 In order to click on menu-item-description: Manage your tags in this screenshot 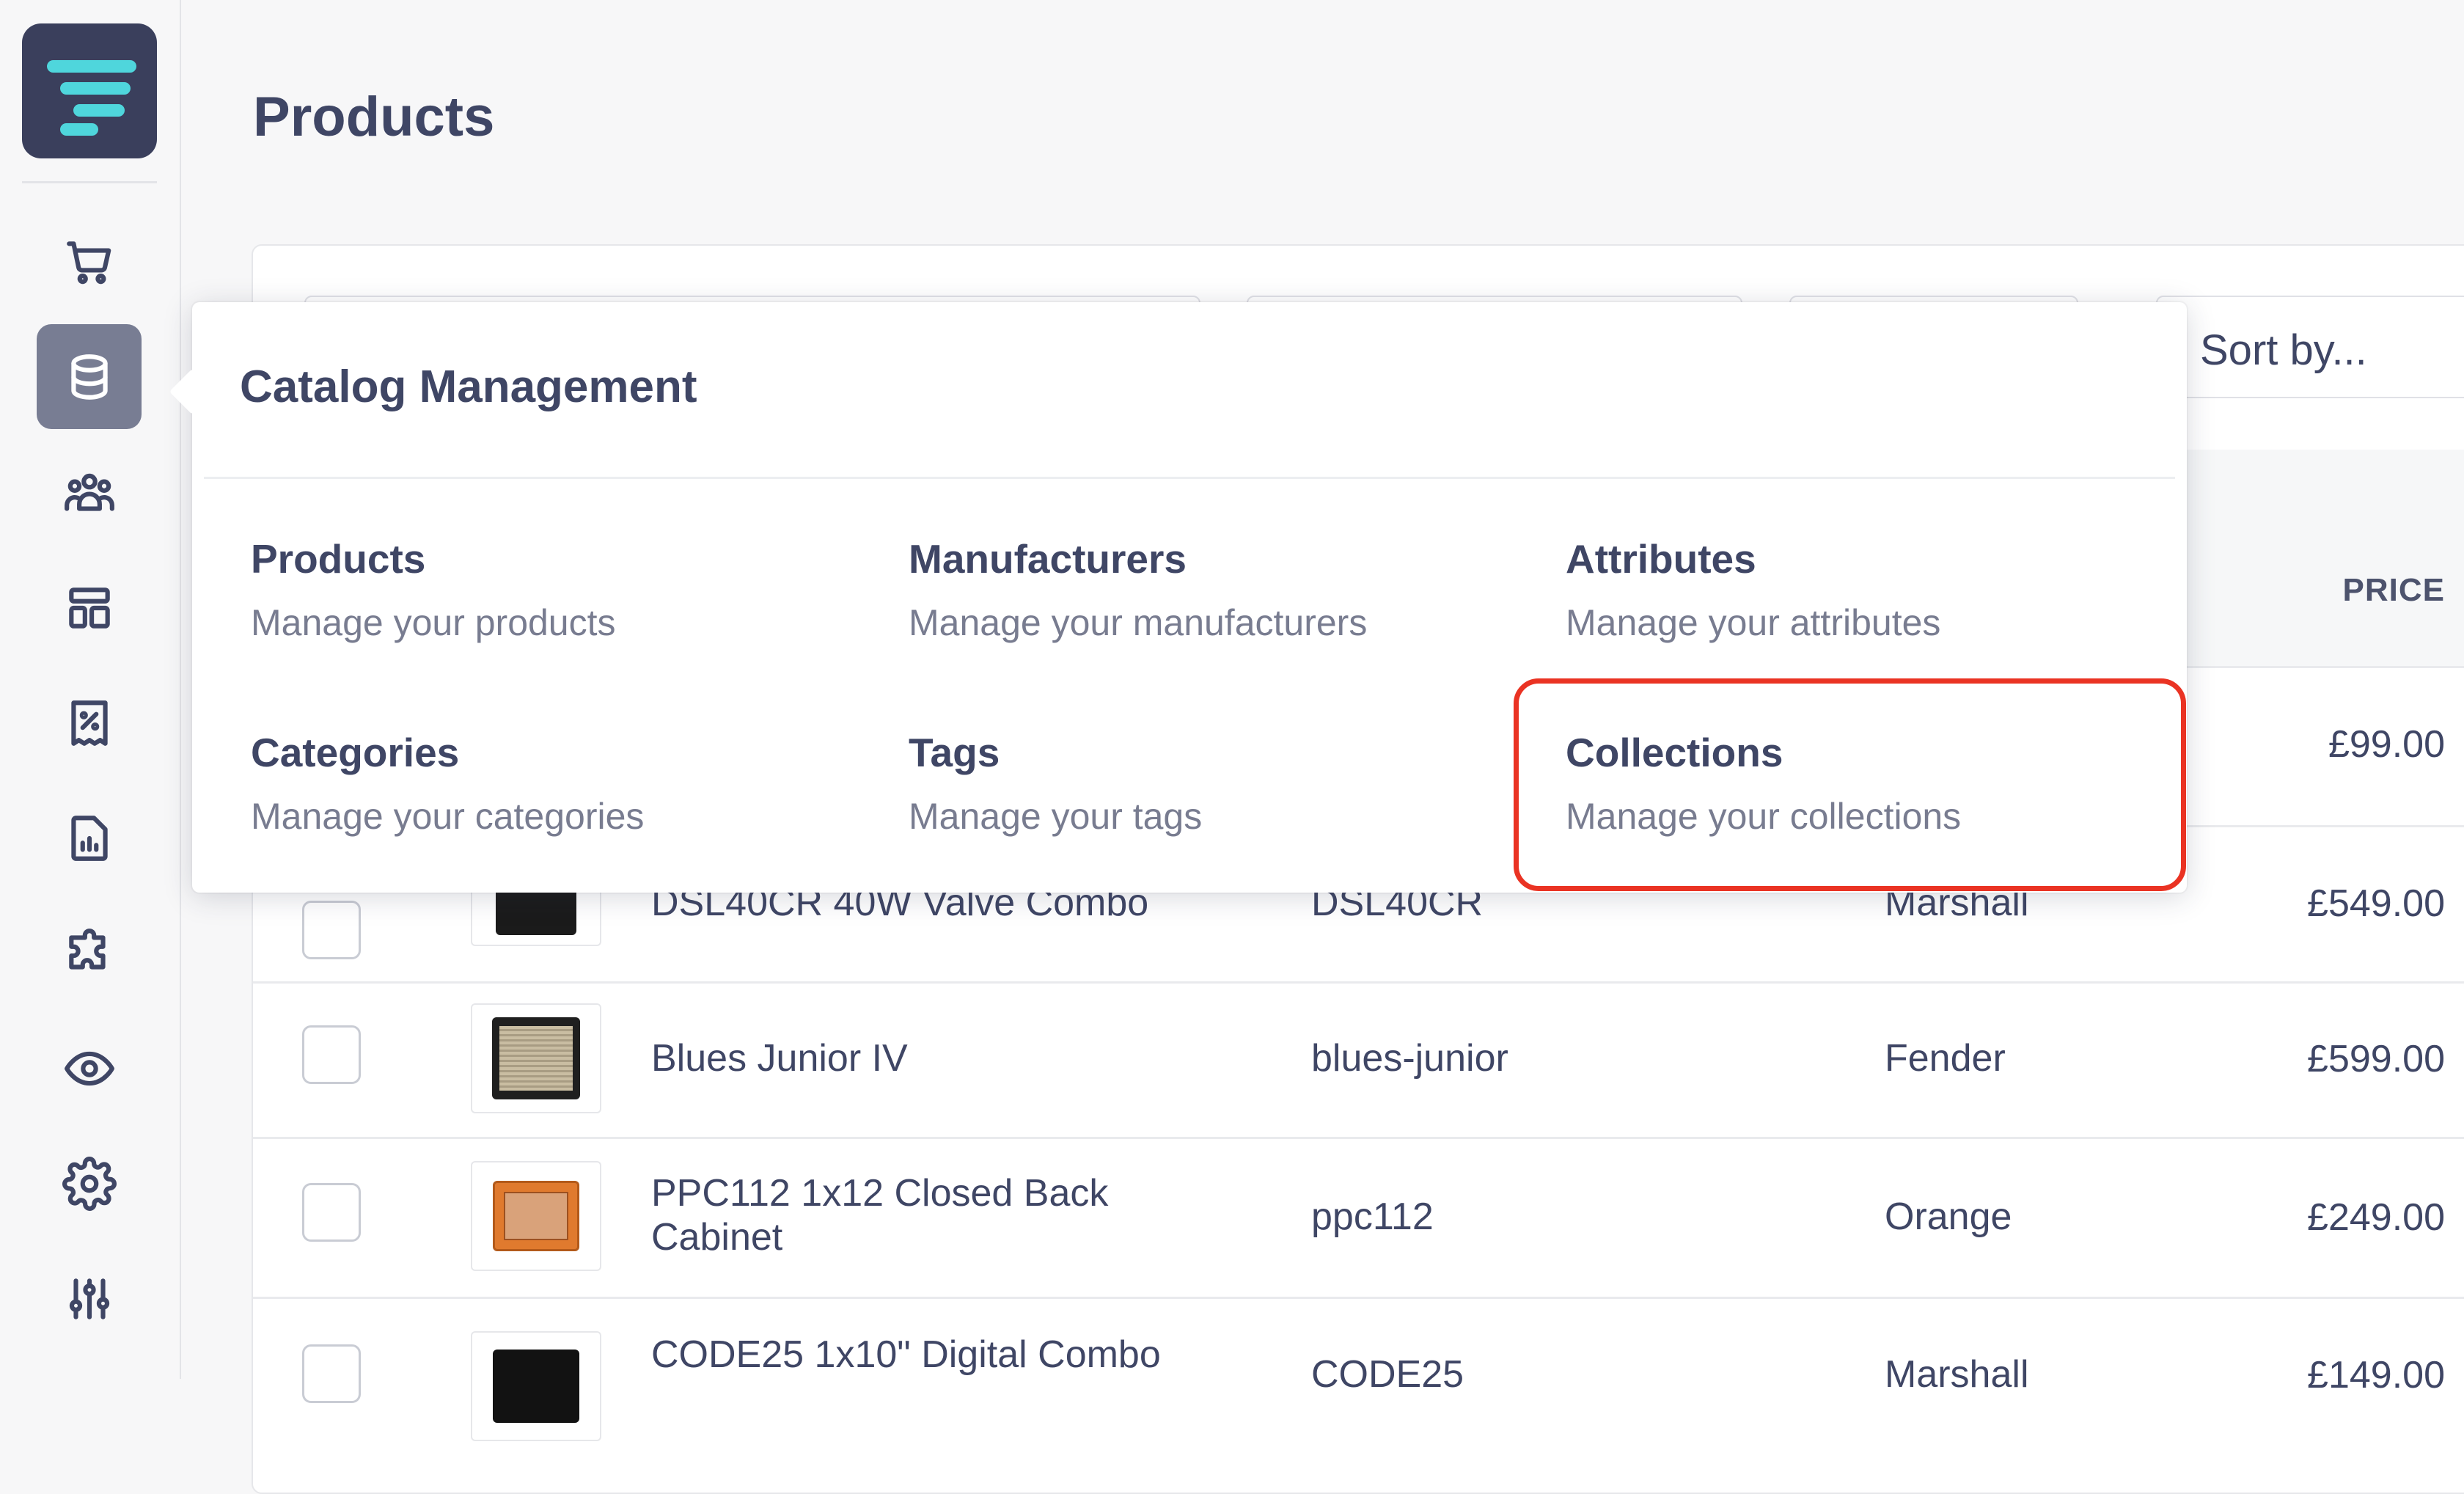, I will do `click(1056, 816)`.